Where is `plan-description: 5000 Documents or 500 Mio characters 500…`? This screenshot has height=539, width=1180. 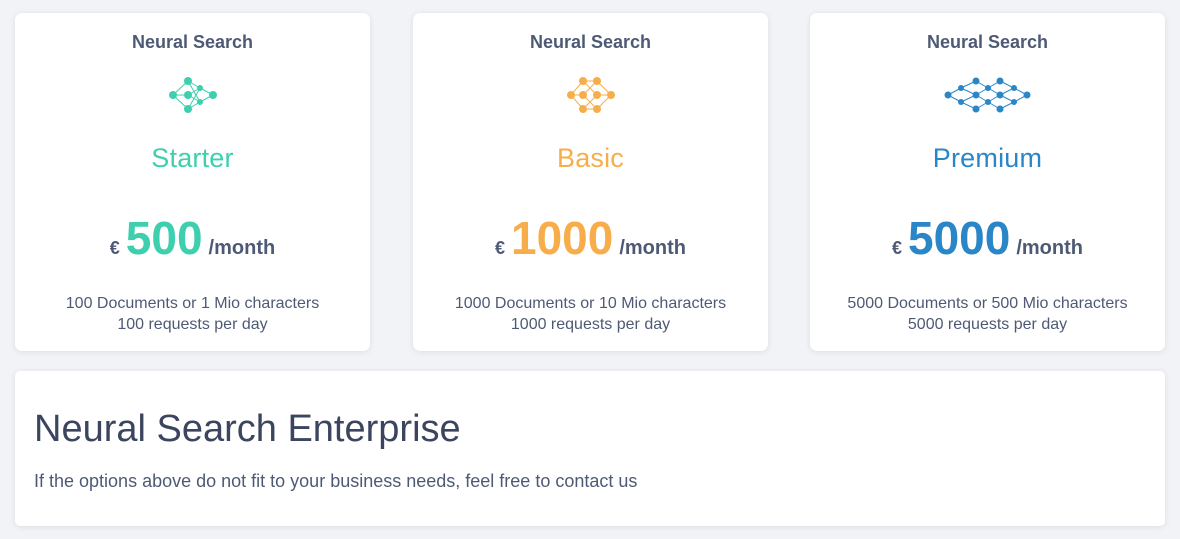 plan-description: 5000 Documents or 500 Mio characters 500… is located at coordinates (987, 314).